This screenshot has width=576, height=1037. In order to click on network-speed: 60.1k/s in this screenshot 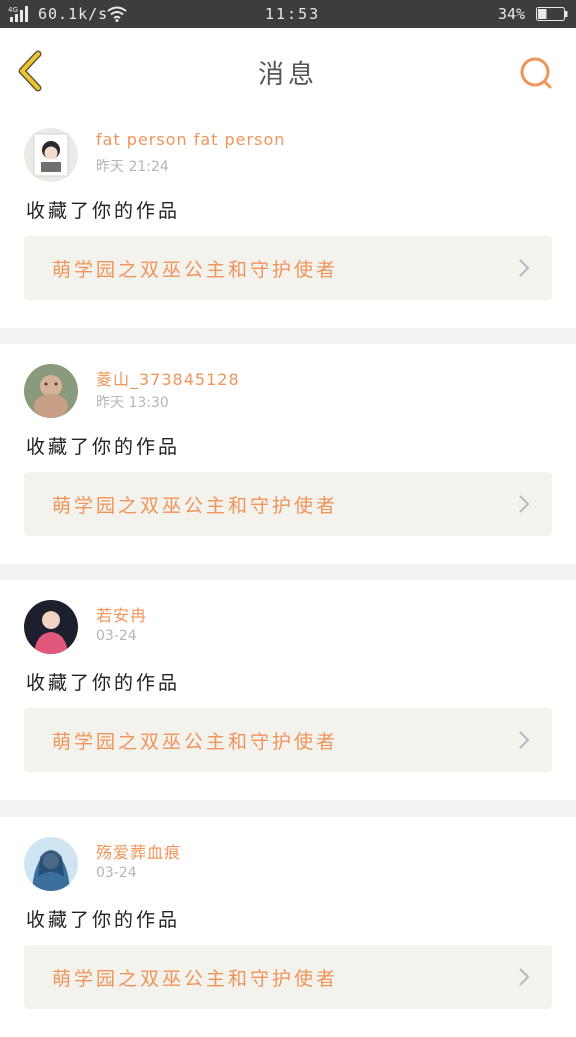, I will do `click(73, 14)`.